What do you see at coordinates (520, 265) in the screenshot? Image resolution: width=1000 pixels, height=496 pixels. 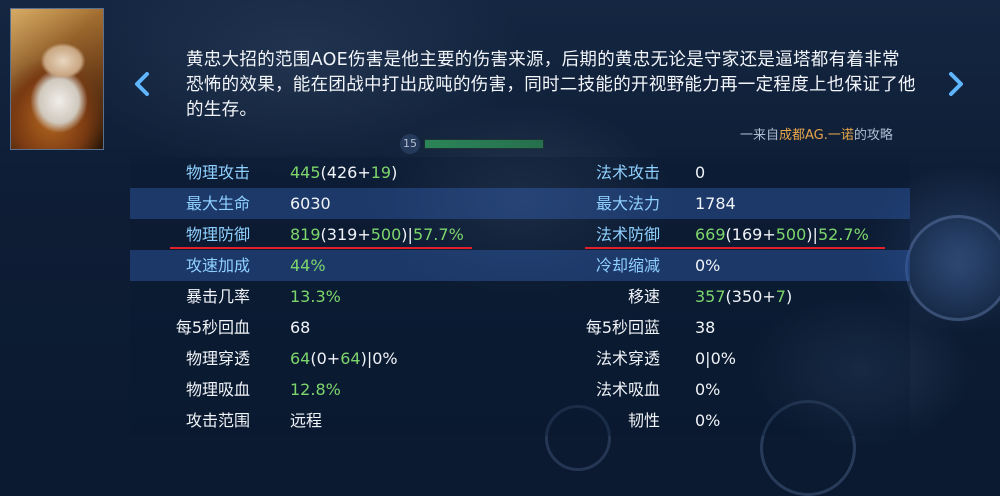 I see `table-row: 攻速加成 44% 冷却缩减 0%` at bounding box center [520, 265].